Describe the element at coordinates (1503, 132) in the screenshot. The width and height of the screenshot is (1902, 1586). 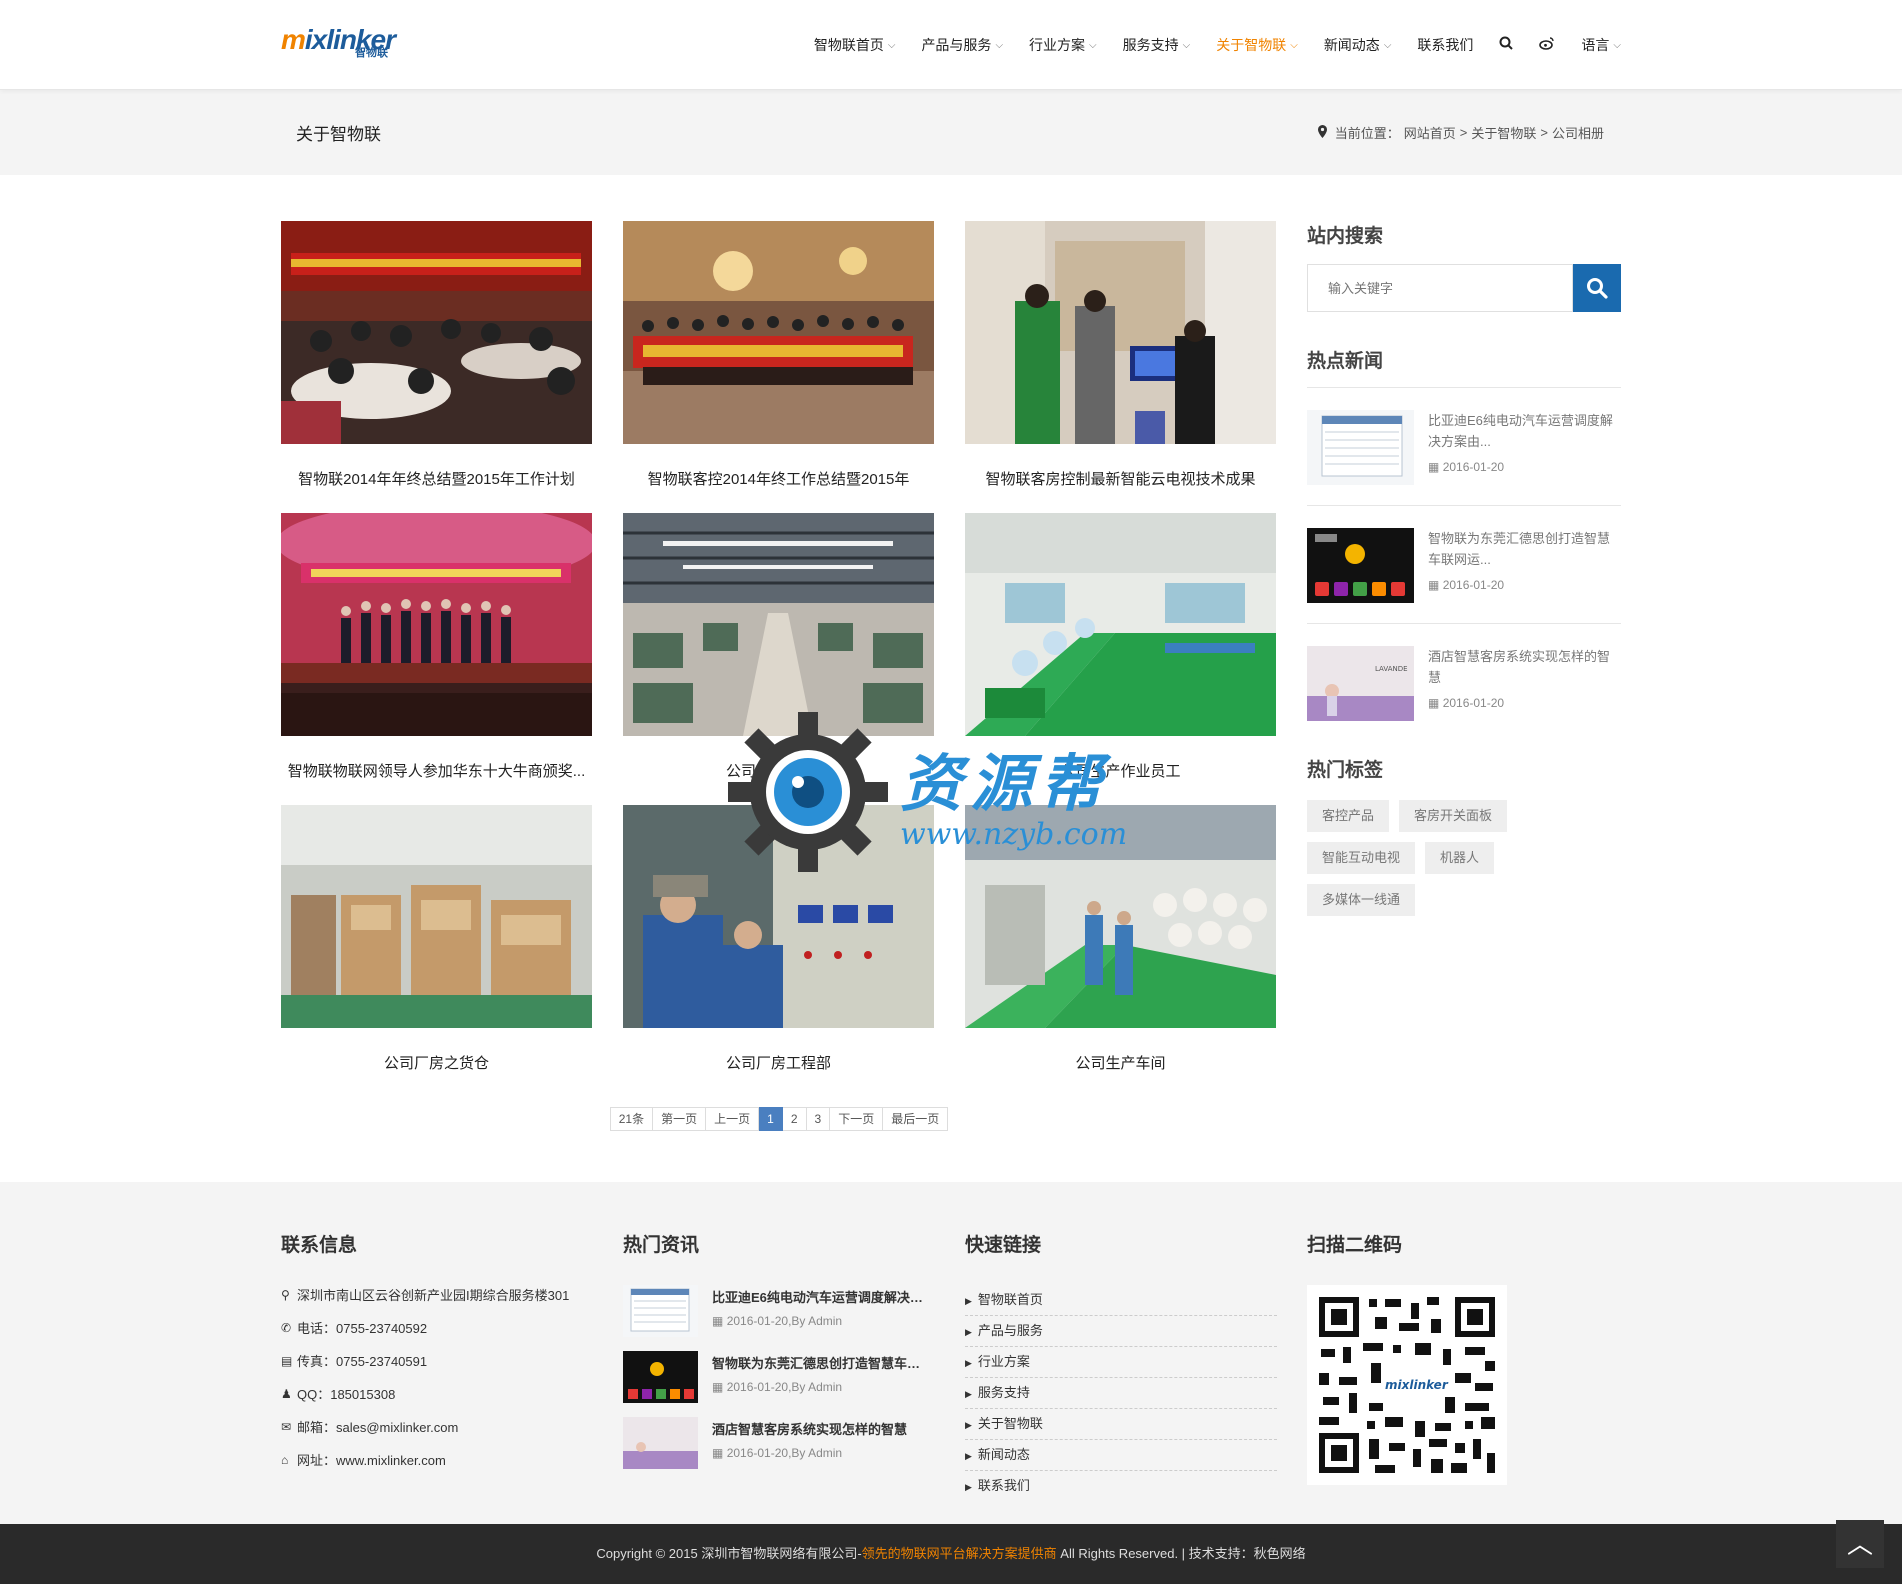
I see `breadcrumb-about: 关于智物联` at that location.